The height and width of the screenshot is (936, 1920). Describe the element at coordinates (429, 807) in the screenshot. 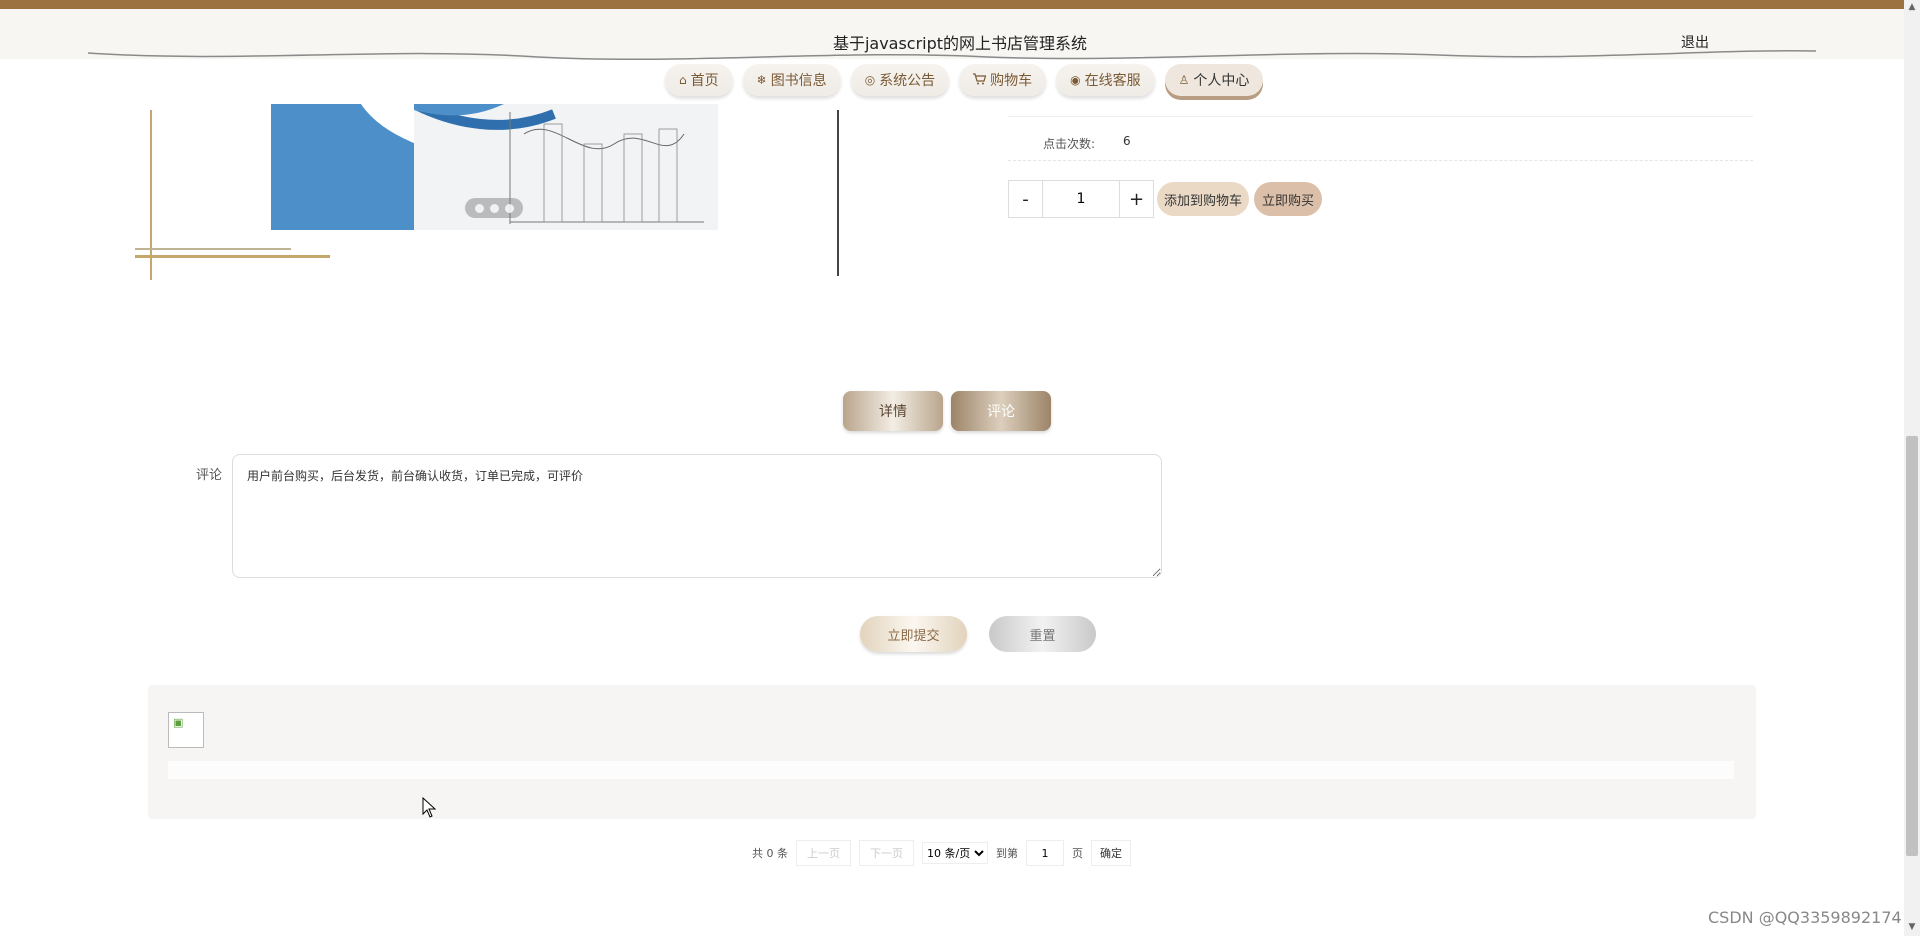

I see `mouse-cursor-icon` at that location.